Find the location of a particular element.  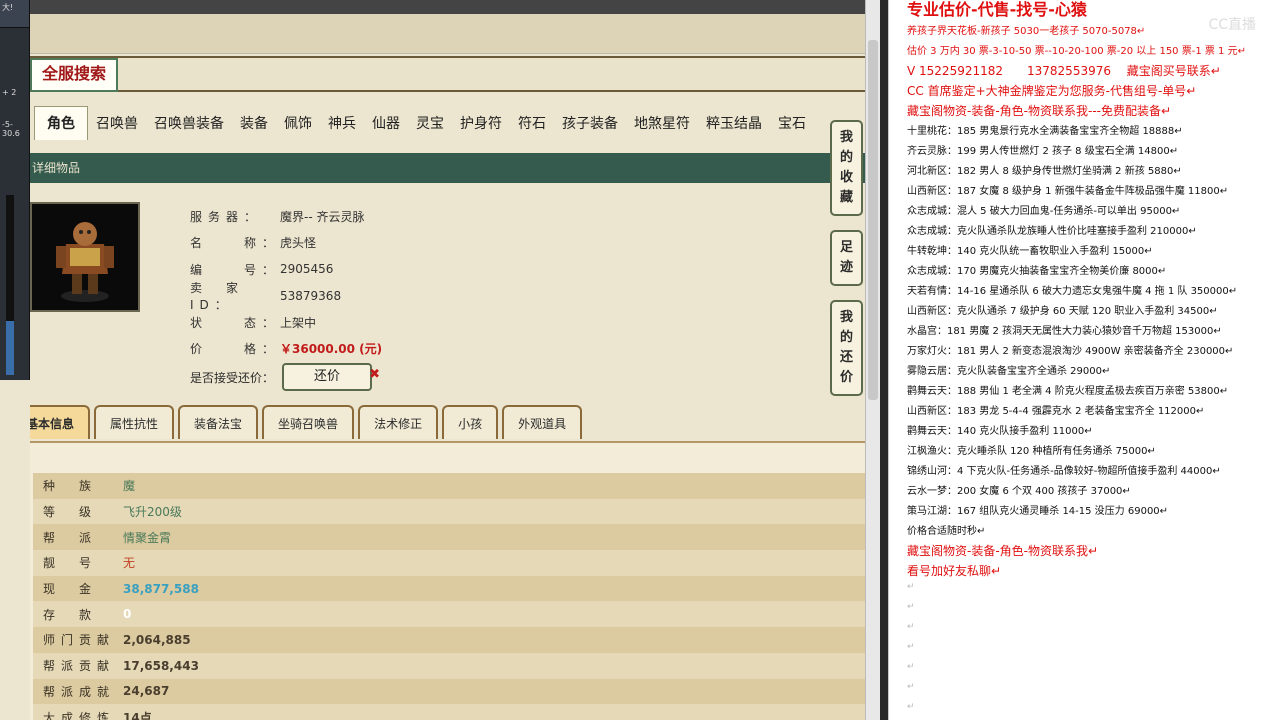

counter-offer-button-label: 还价 is located at coordinates (327, 376).